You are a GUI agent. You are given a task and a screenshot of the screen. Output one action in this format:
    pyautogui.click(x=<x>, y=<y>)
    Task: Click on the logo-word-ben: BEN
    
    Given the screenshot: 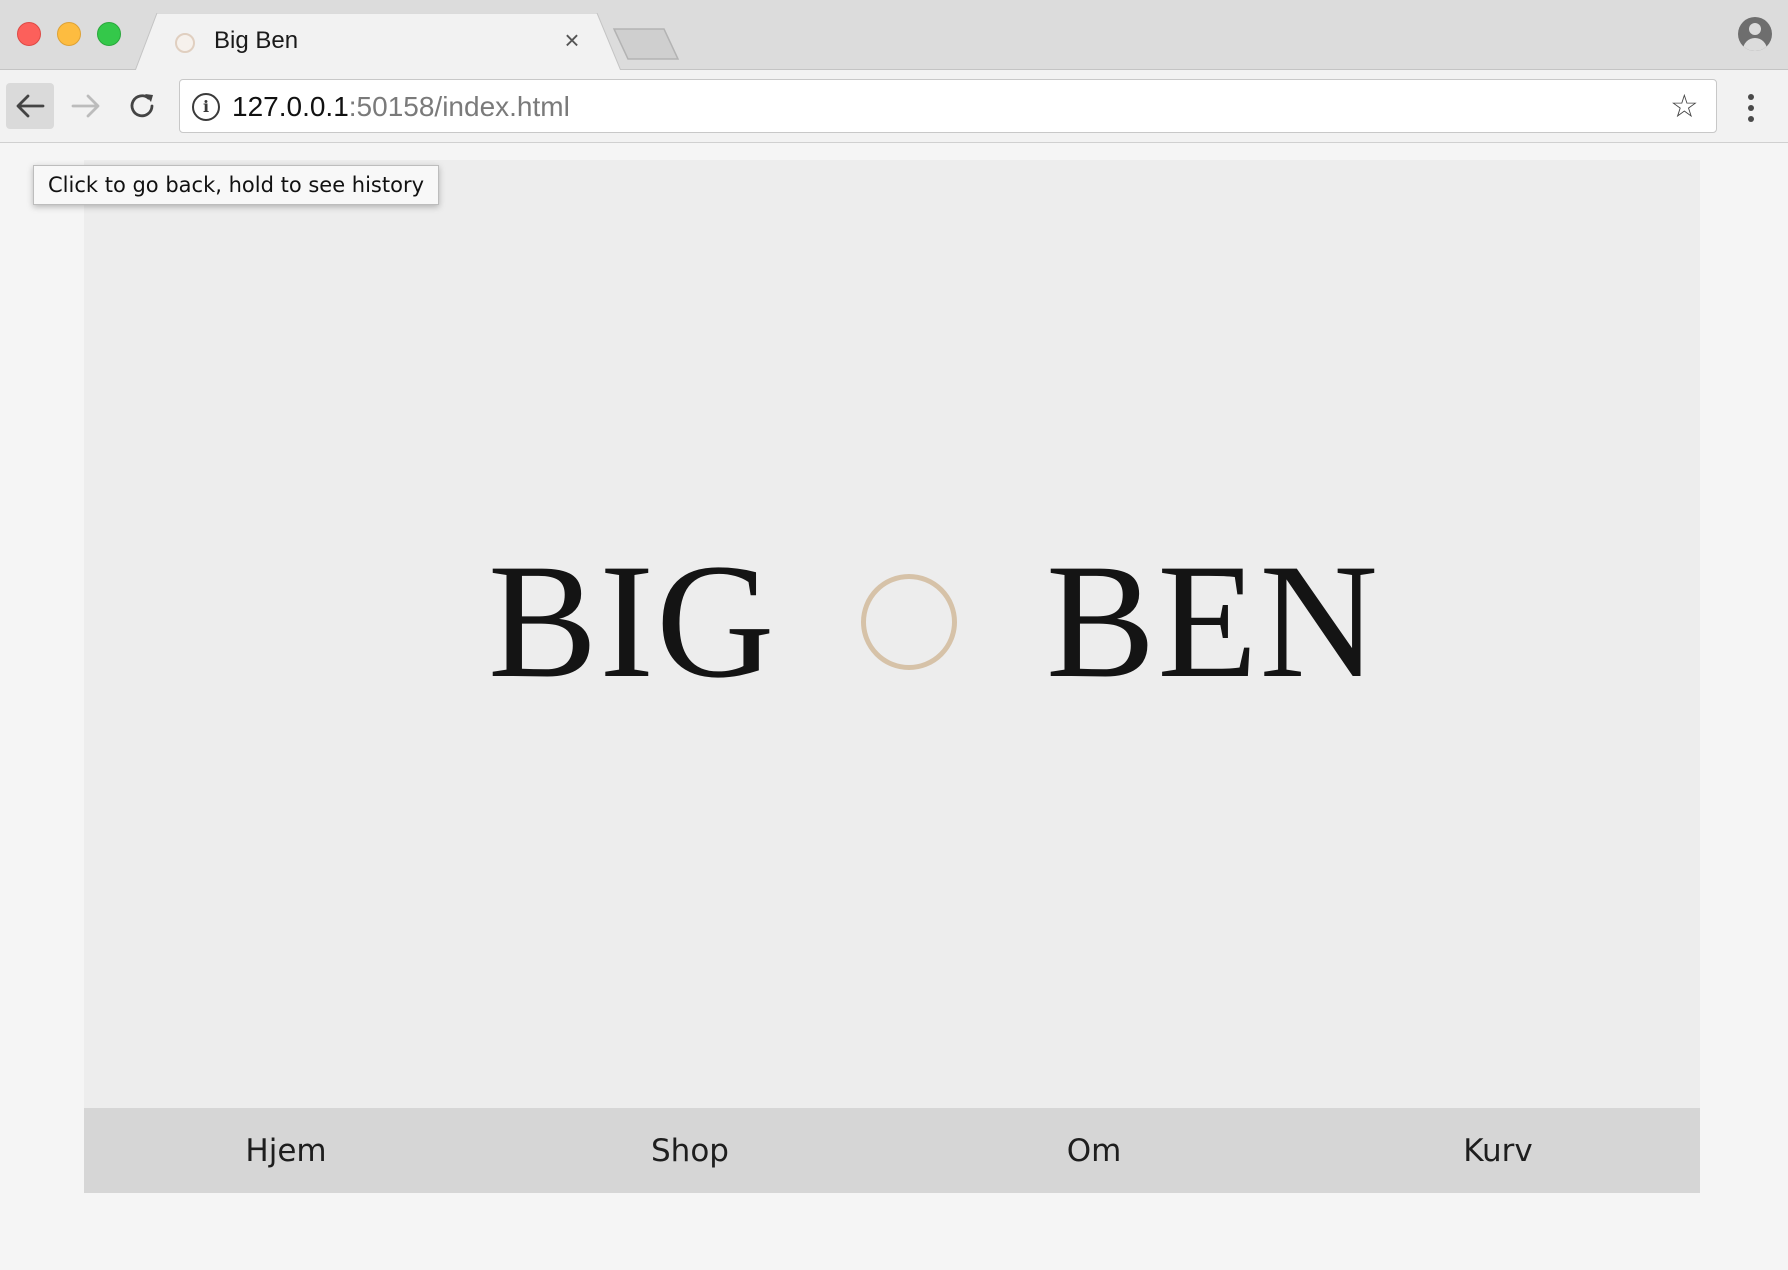 What is the action you would take?
    pyautogui.click(x=1213, y=621)
    